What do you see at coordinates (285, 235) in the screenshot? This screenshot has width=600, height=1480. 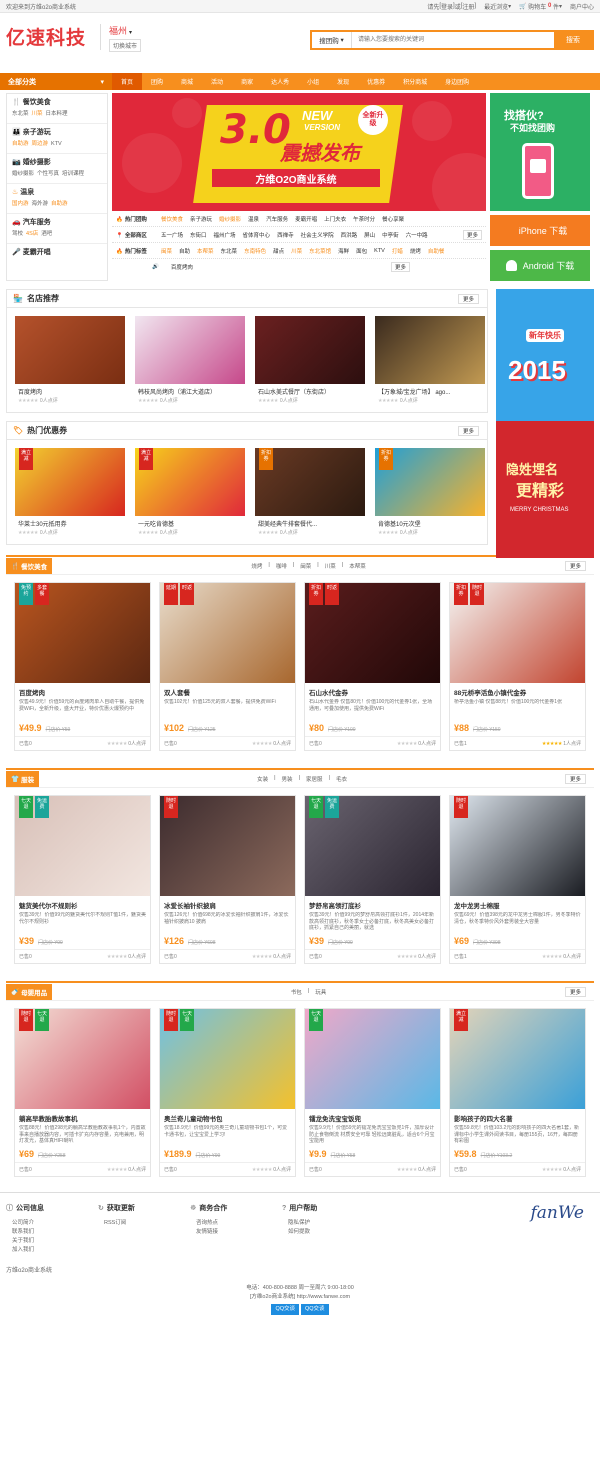 I see `tag-link: 西禅寺` at bounding box center [285, 235].